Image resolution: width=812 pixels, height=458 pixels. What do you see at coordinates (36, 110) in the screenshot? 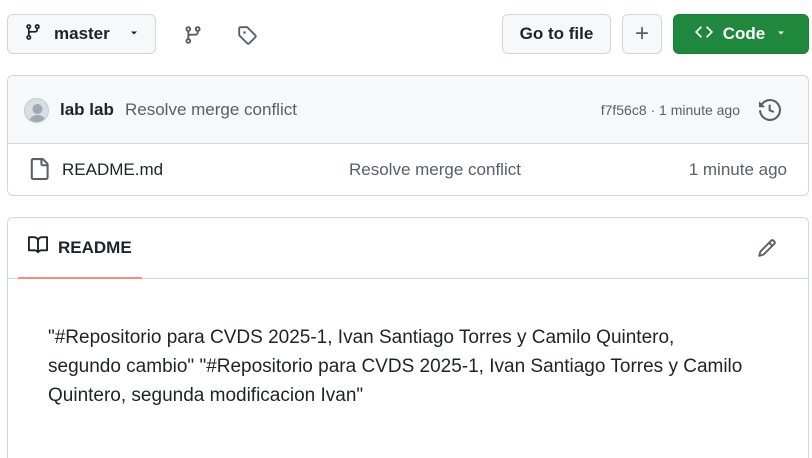
I see `avatar` at bounding box center [36, 110].